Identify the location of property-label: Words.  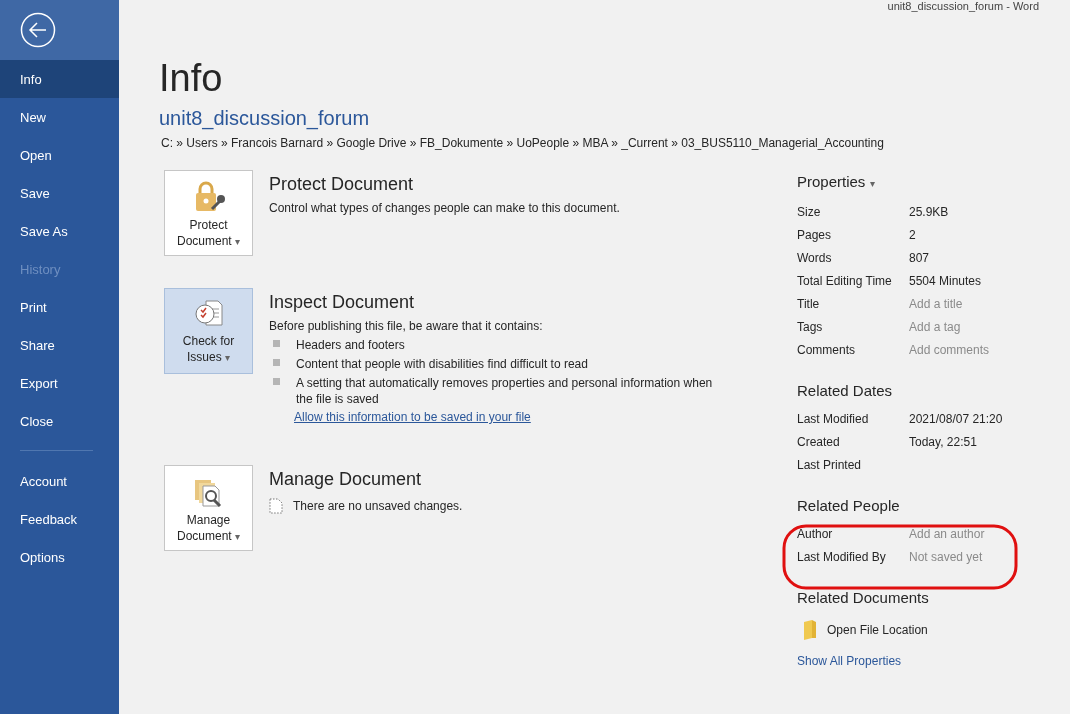
(815, 257).